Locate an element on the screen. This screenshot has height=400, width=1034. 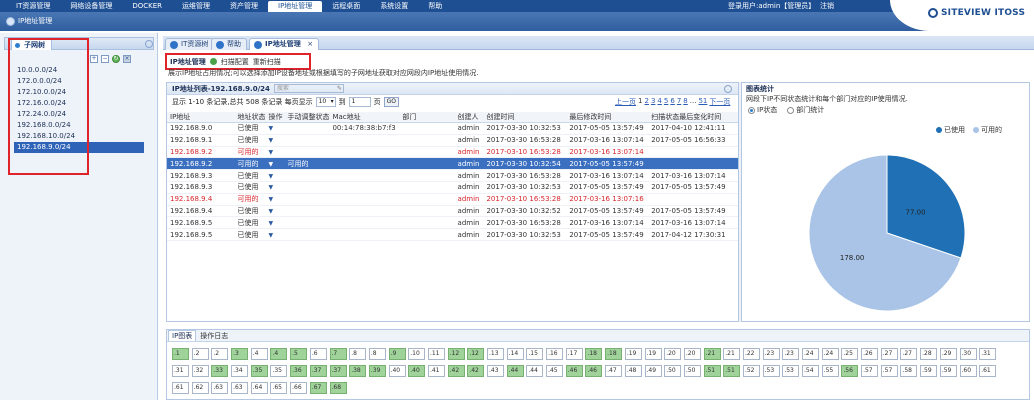
menu-item-8: 帮助 is located at coordinates (435, 6).